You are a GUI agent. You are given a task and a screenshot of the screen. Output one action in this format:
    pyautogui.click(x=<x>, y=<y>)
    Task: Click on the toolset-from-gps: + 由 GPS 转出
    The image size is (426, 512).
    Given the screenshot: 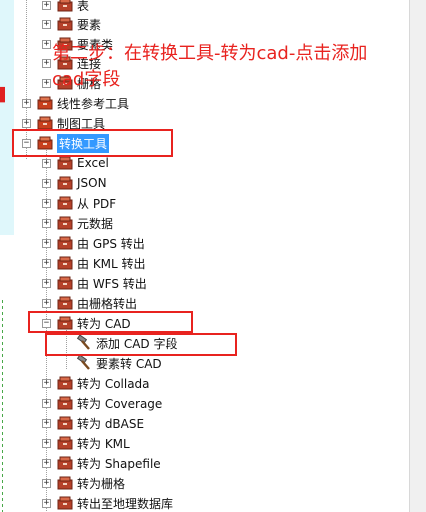 What is the action you would take?
    pyautogui.click(x=93, y=243)
    